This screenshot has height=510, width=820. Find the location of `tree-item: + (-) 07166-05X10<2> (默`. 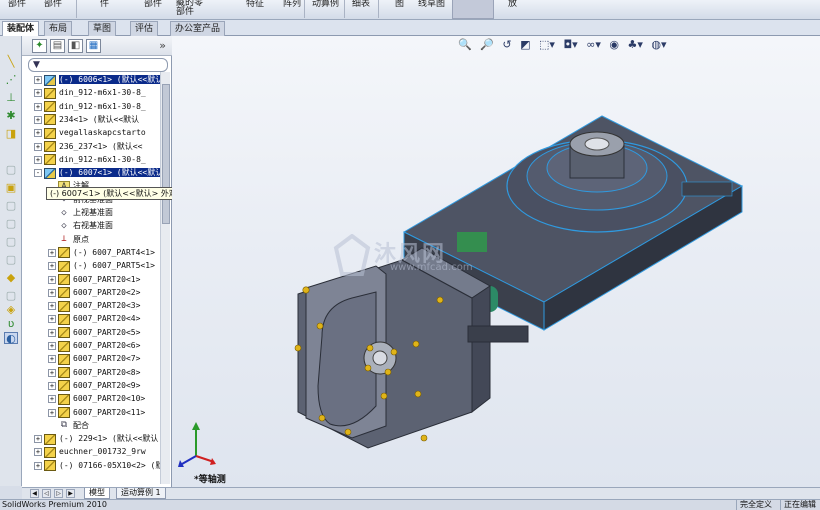

tree-item: + (-) 07166-05X10<2> (默 is located at coordinates (98, 466).